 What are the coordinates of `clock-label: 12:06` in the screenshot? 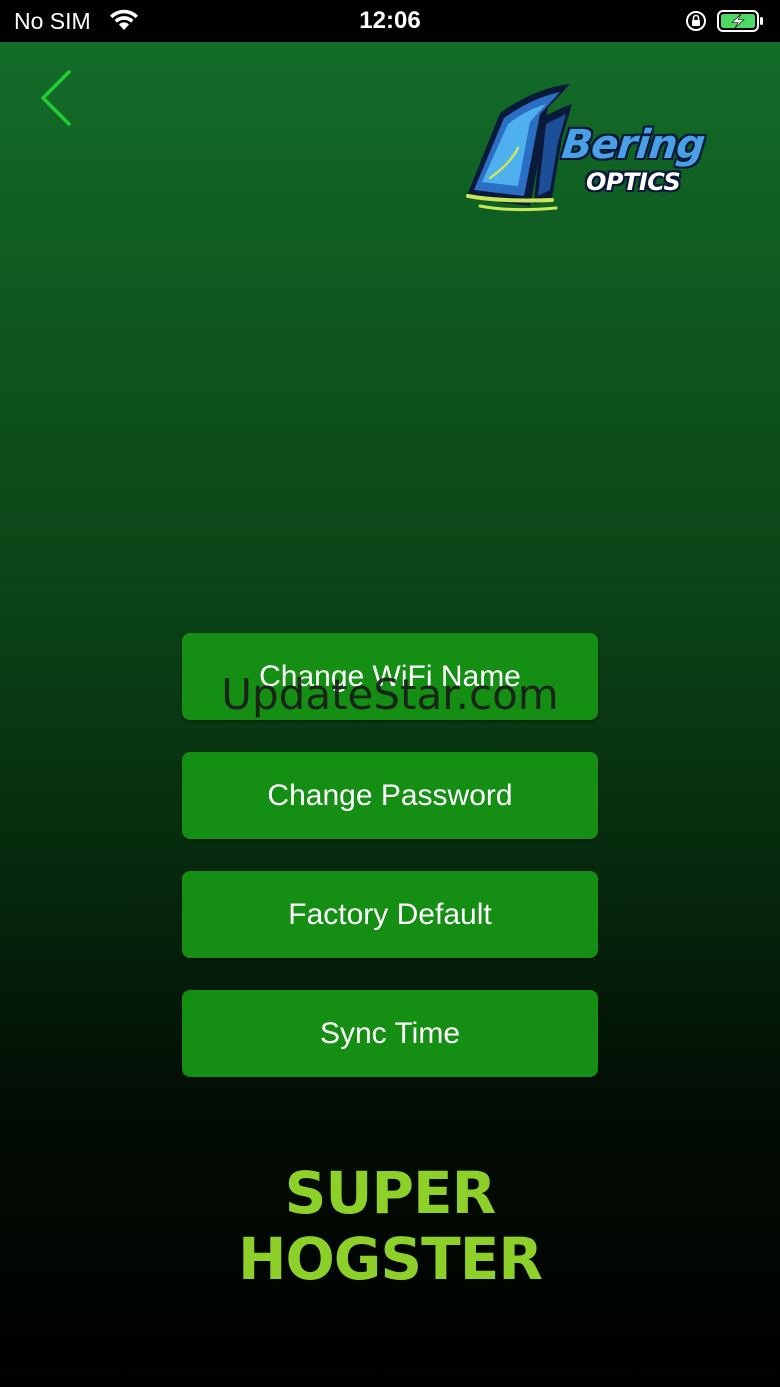 It's located at (390, 20).